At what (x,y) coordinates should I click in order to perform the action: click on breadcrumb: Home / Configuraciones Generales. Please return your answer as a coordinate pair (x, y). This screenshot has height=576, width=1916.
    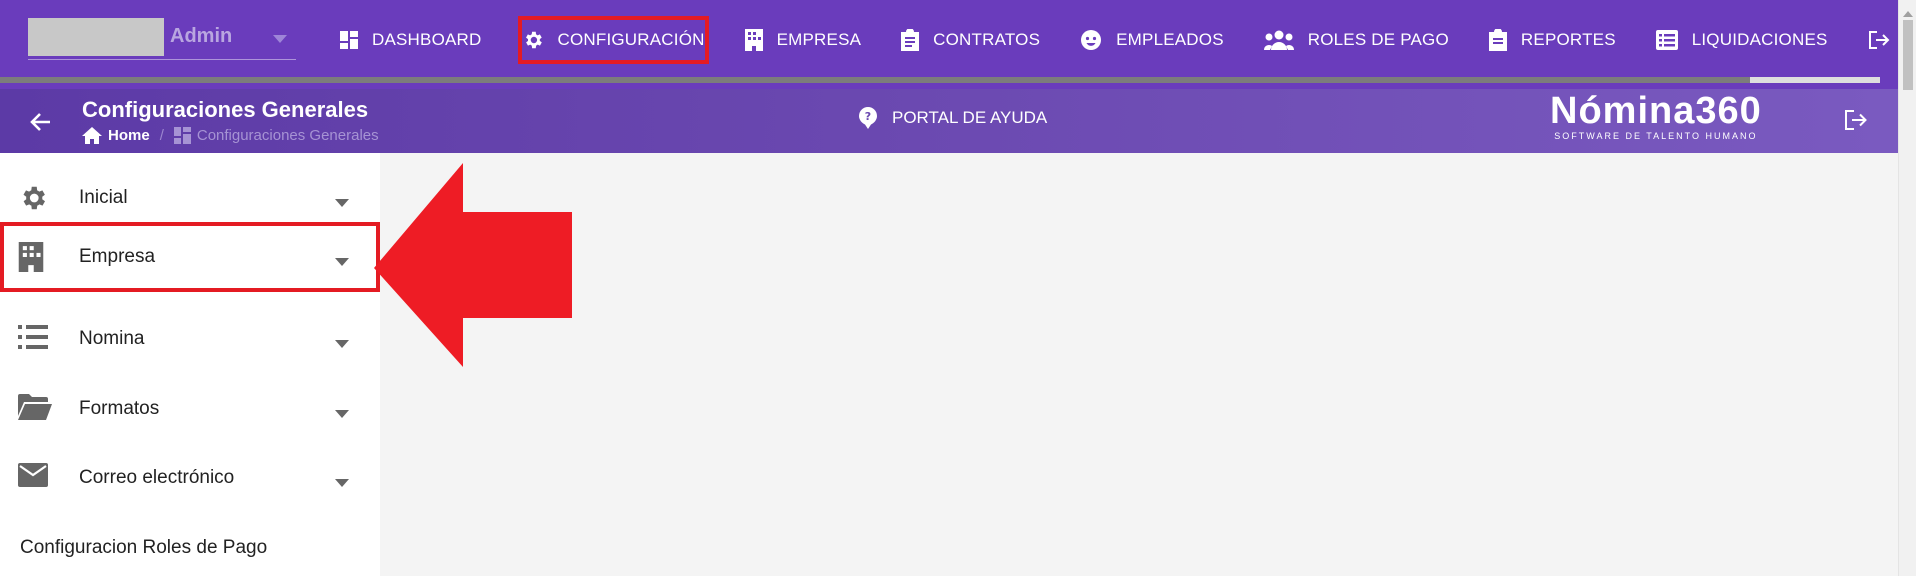
    Looking at the image, I should click on (230, 135).